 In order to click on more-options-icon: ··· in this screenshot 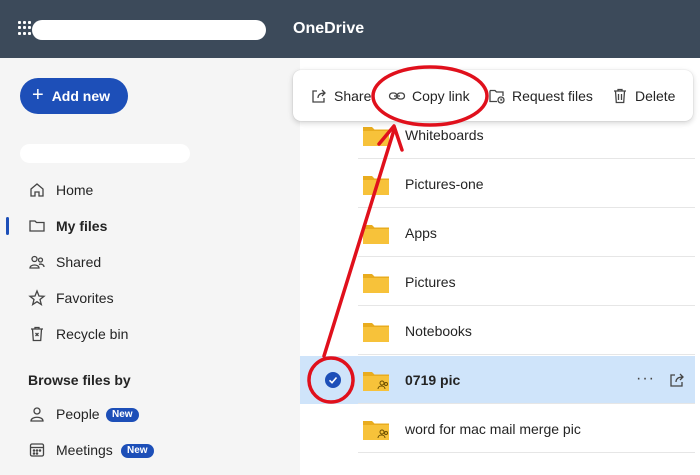, I will do `click(645, 379)`.